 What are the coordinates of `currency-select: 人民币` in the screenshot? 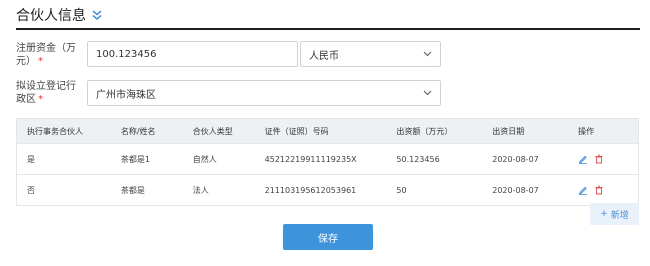 It's located at (370, 54).